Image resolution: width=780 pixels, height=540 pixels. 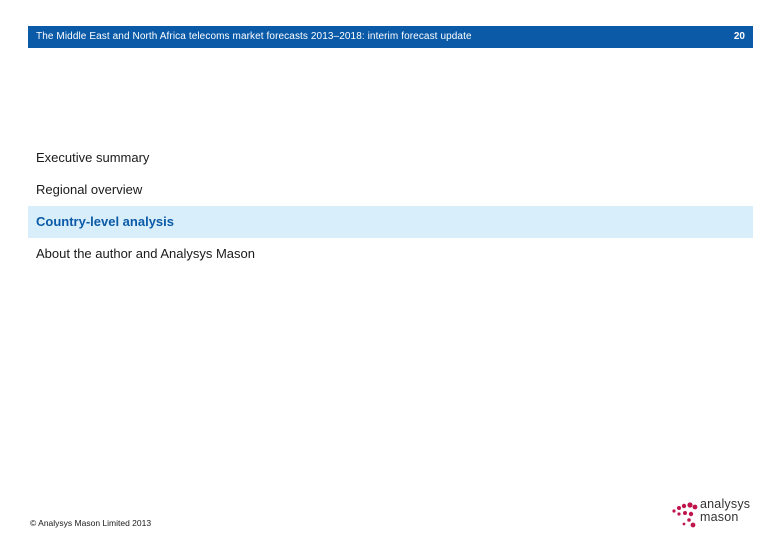 I want to click on logo-wordmark: analysys mason, so click(x=730, y=511).